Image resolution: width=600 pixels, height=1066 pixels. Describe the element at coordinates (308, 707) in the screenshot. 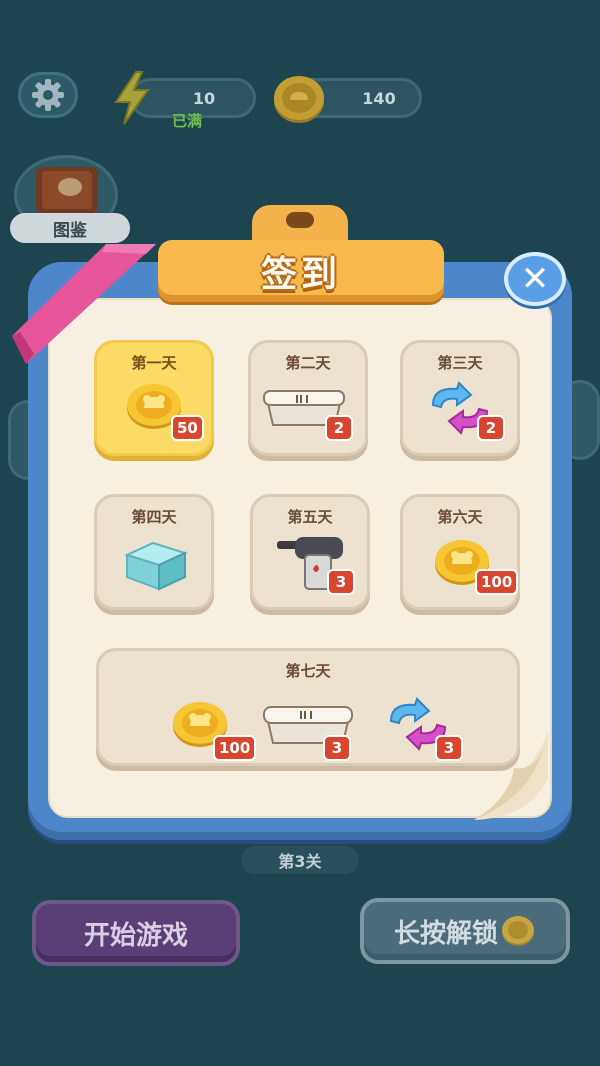

I see `day-card-7: 第七天 100 3 3` at that location.